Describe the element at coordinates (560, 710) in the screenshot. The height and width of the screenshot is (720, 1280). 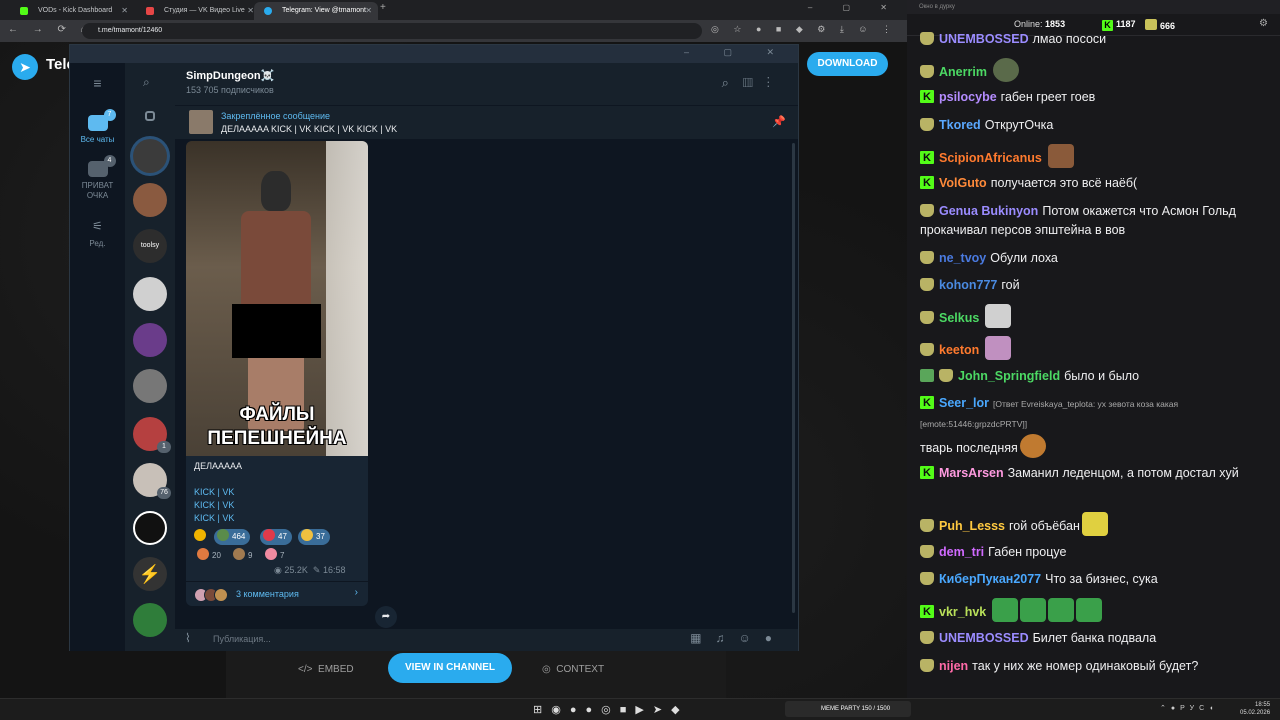
I see `chrome-icon: ◉` at that location.